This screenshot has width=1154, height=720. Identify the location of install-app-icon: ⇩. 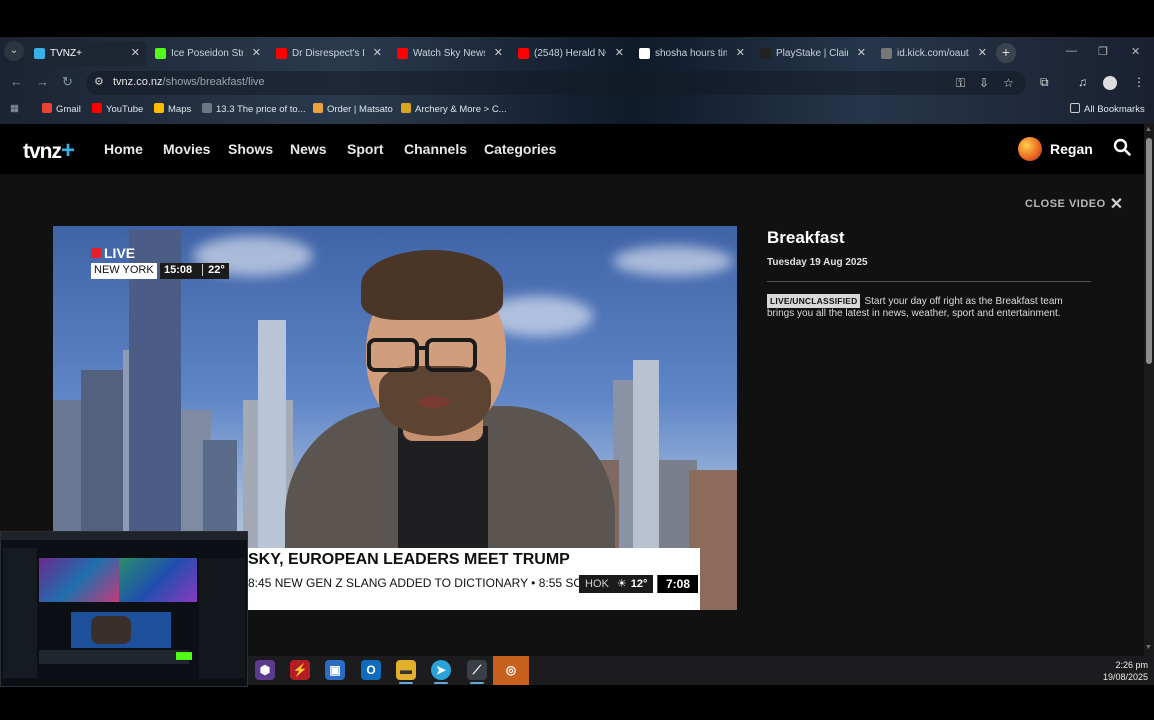
(984, 83).